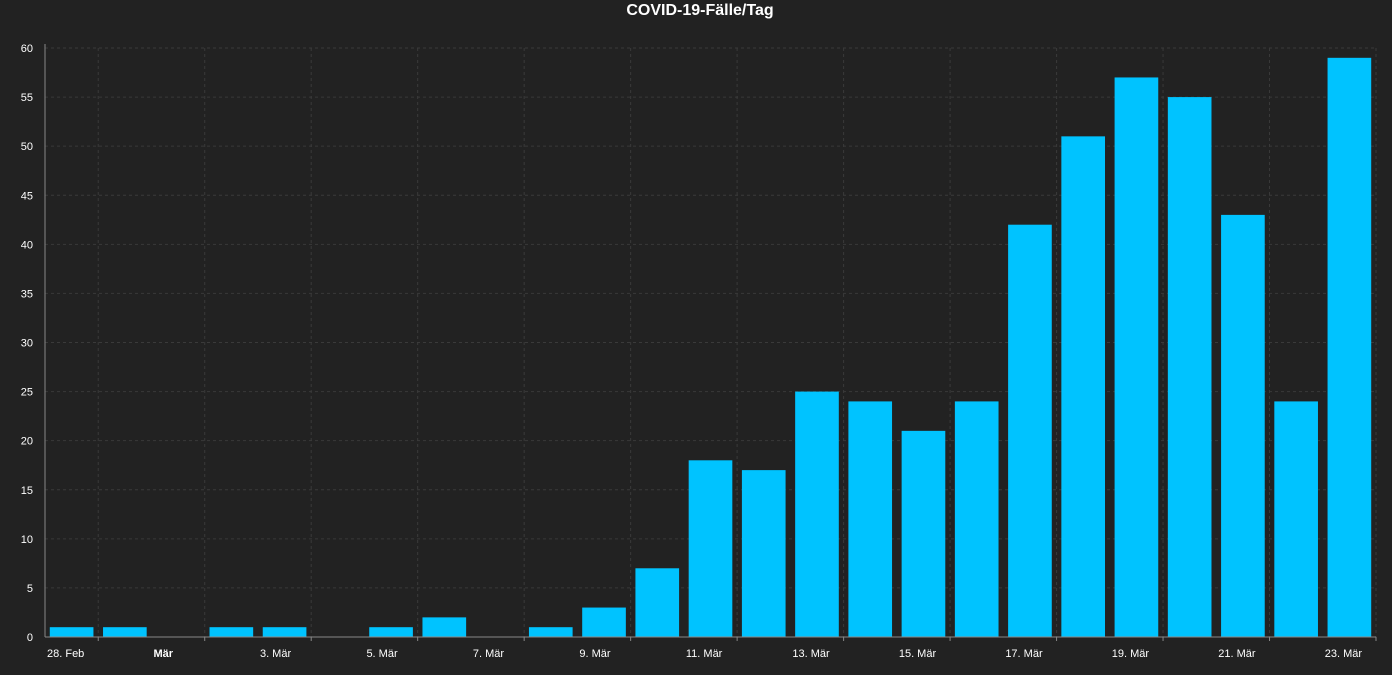  I want to click on y-tick-label: 60, so click(27, 49).